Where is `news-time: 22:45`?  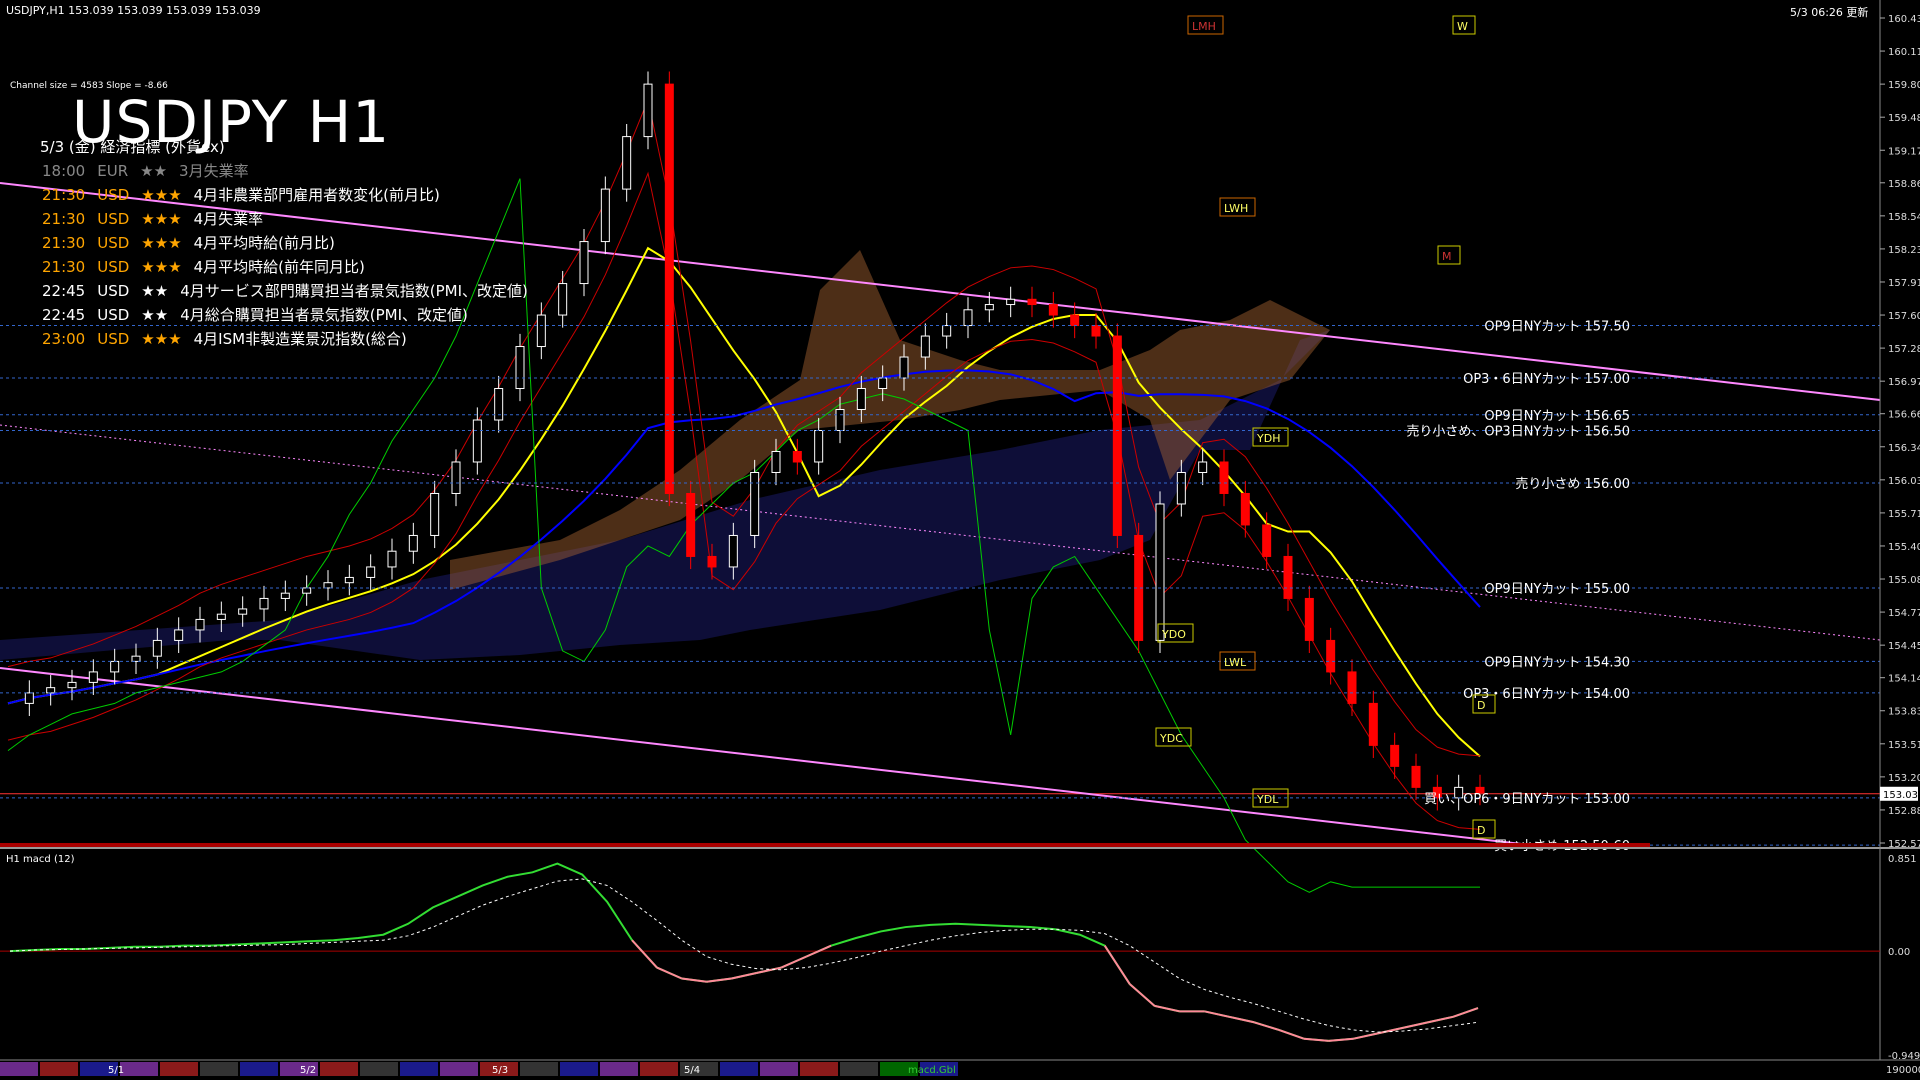 news-time: 22:45 is located at coordinates (64, 291).